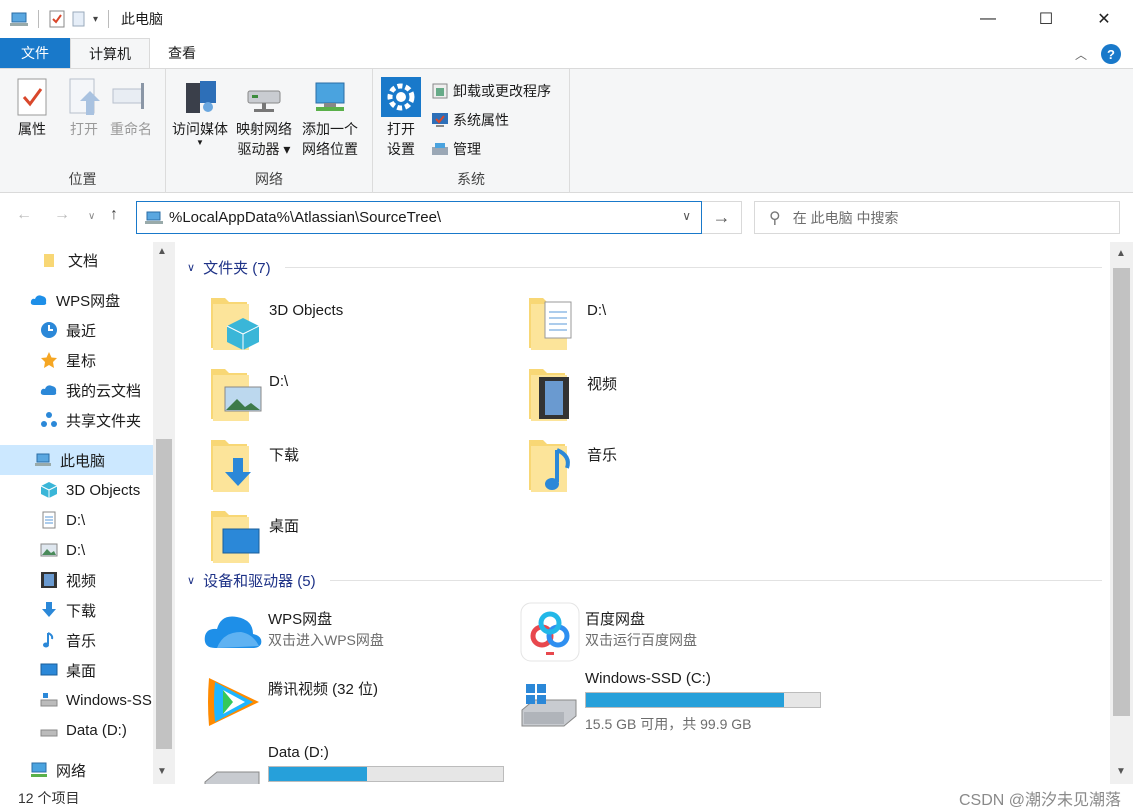 Image resolution: width=1133 pixels, height=812 pixels. What do you see at coordinates (76, 420) in the screenshot?
I see `sidebar-item-shared-folders: 共享文件夹` at bounding box center [76, 420].